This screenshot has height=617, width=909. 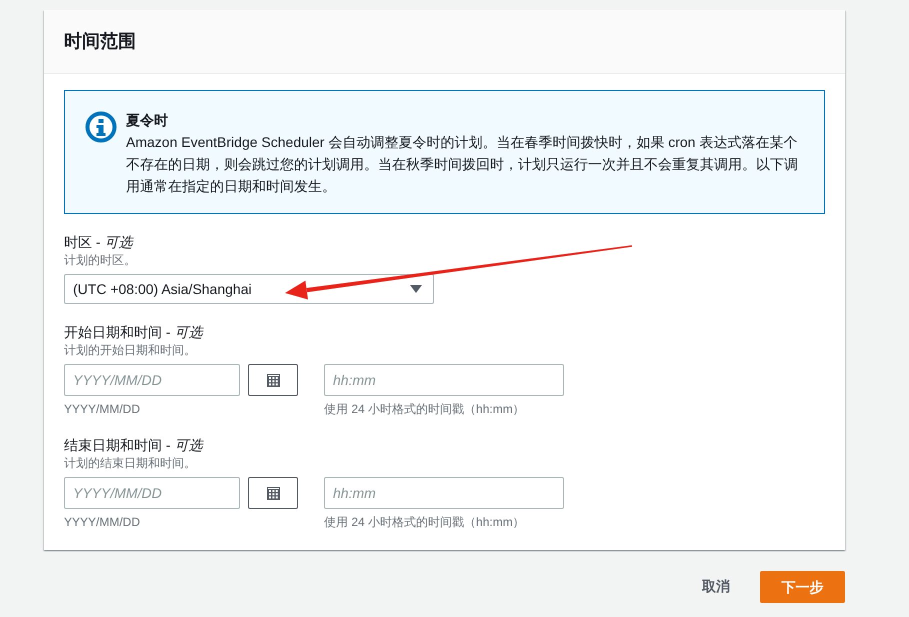 I want to click on field-description: 计划的时区。, so click(x=100, y=260).